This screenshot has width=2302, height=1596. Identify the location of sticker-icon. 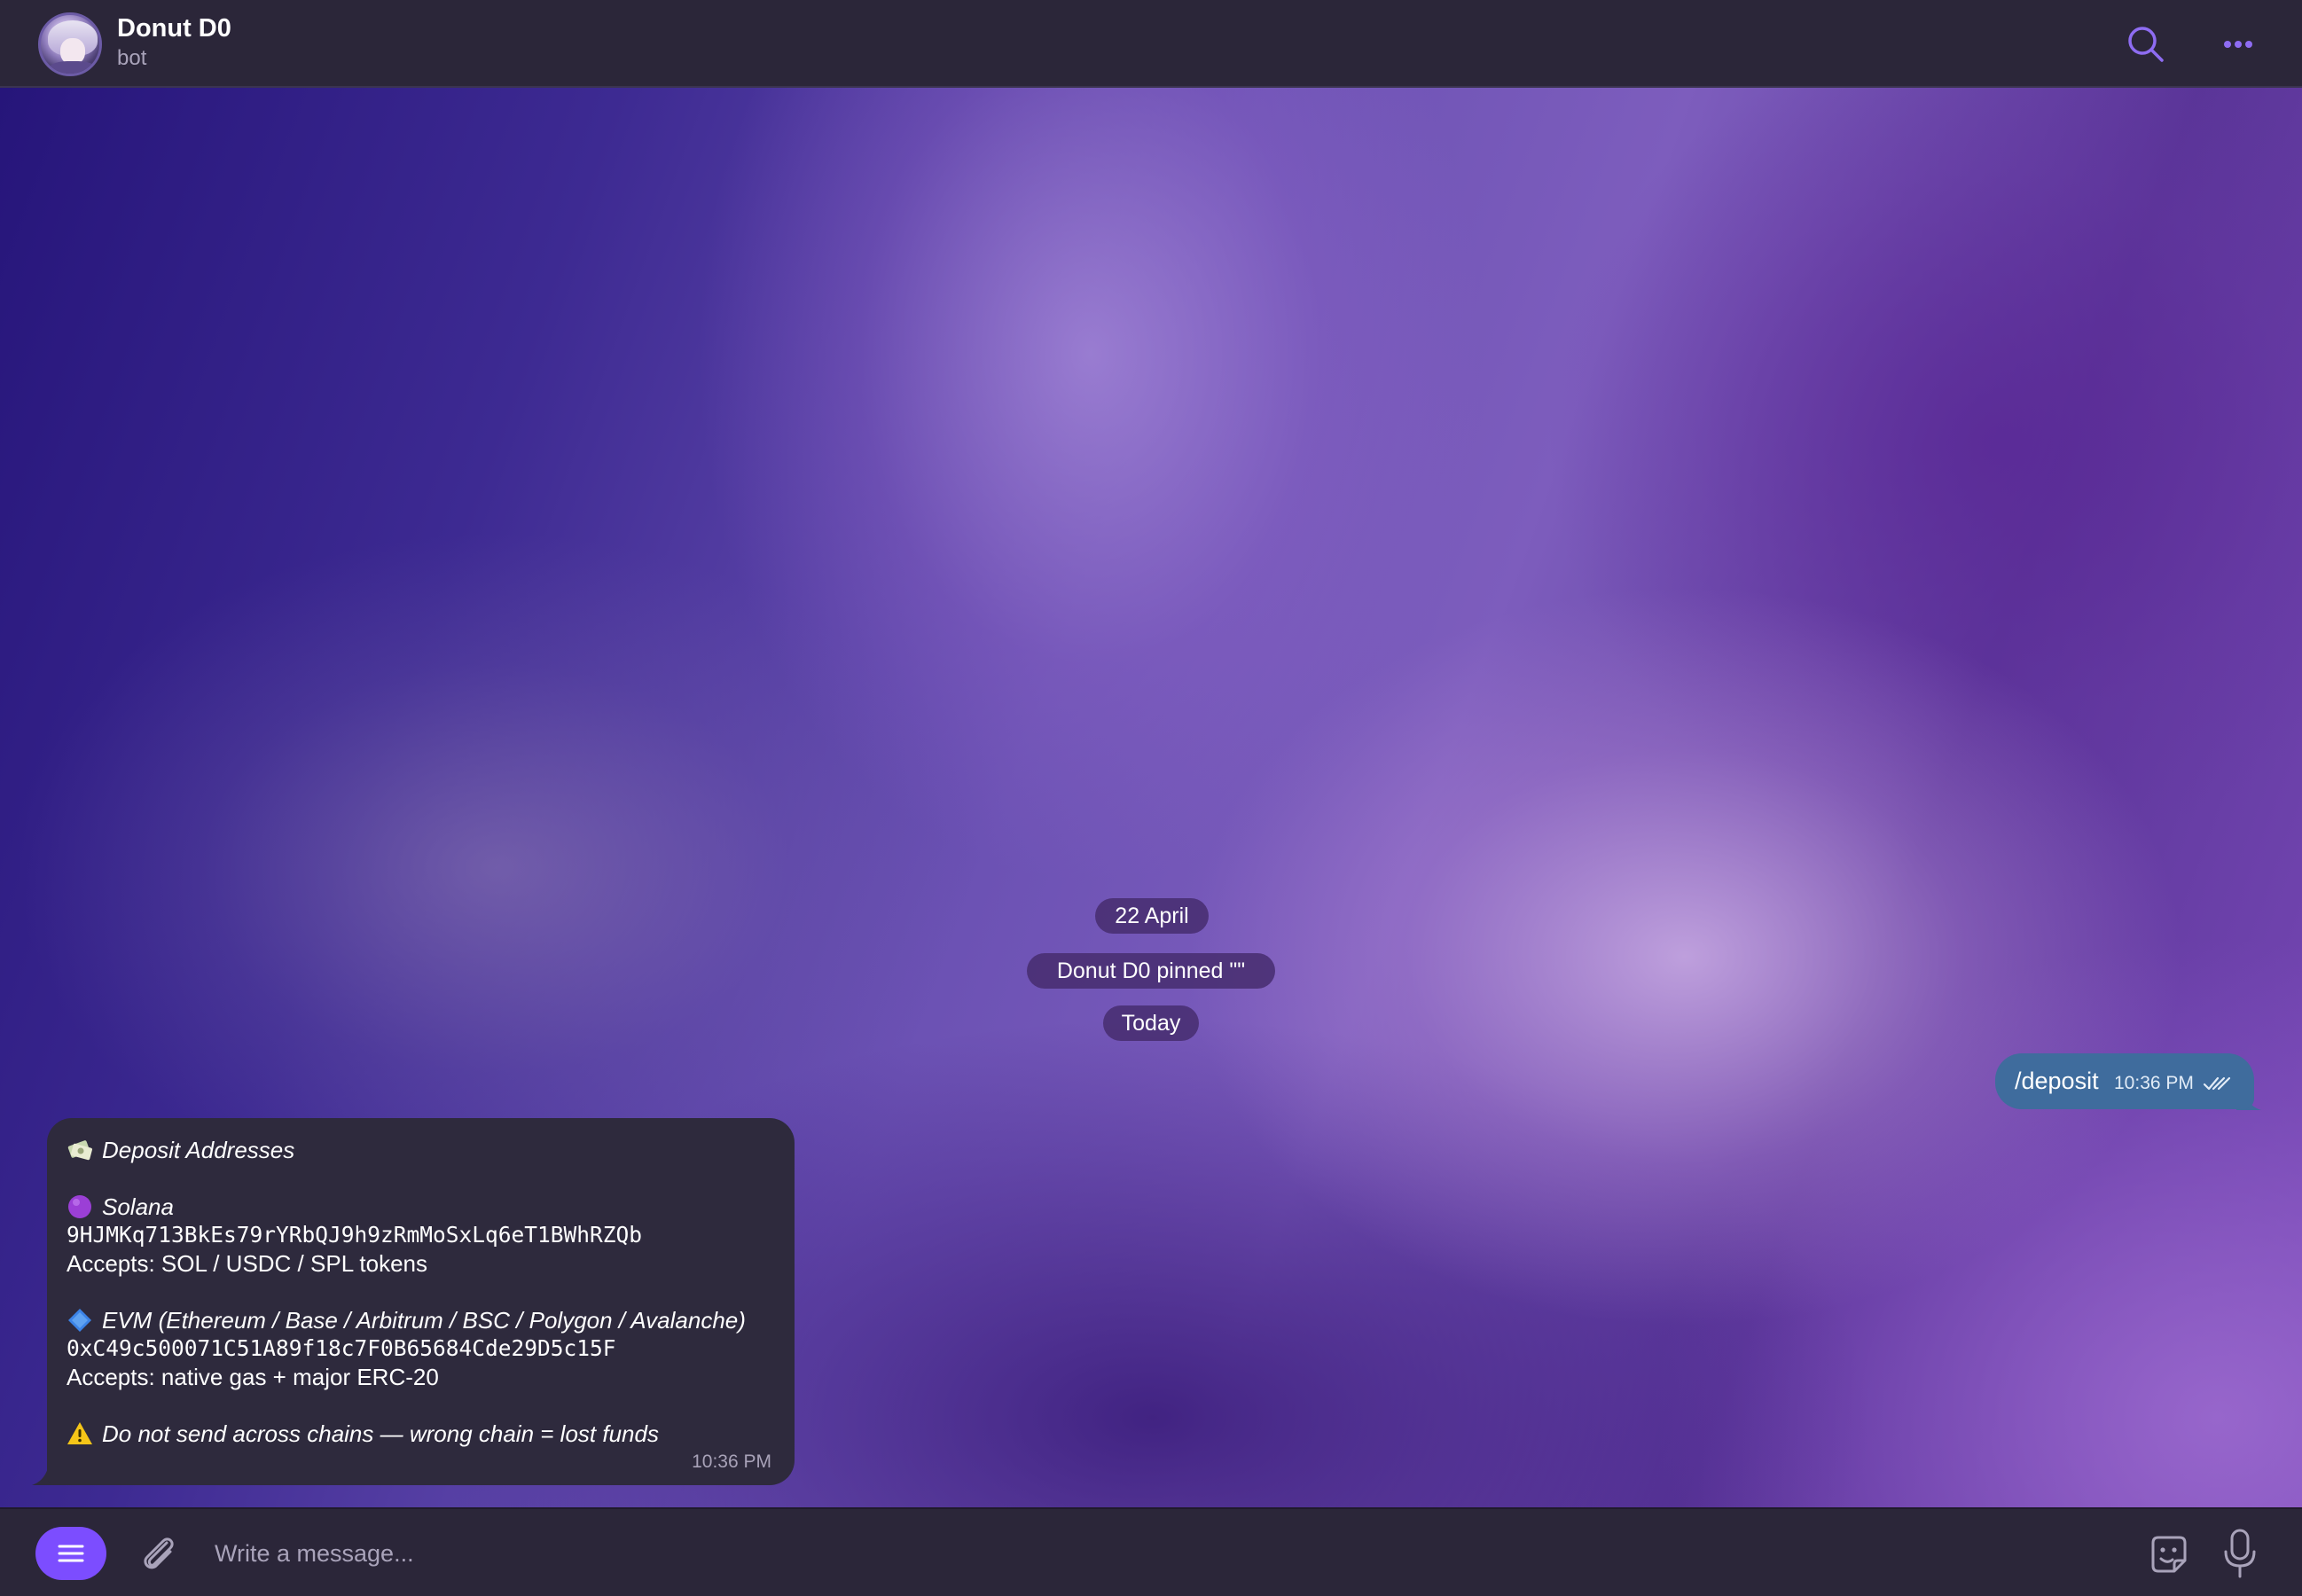
(2169, 1555).